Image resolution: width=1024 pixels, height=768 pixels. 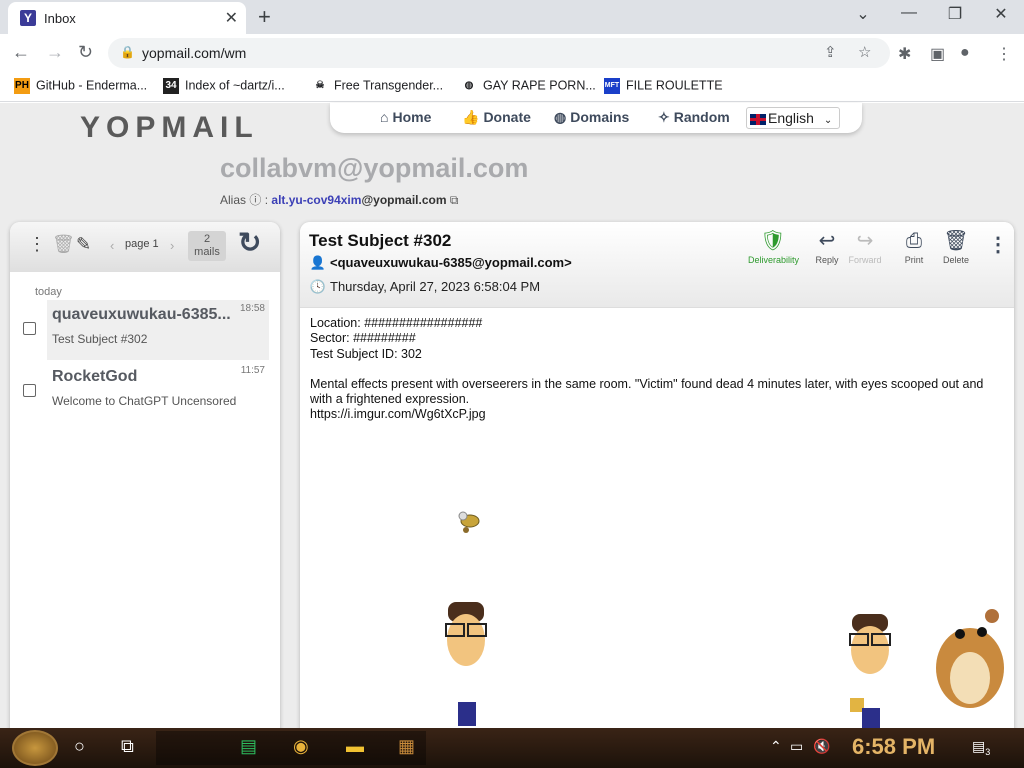 What do you see at coordinates (405, 117) in the screenshot?
I see `nav-home: ⌂ Home` at bounding box center [405, 117].